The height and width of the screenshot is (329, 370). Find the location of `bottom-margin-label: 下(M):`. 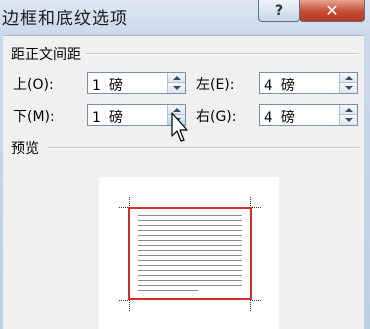

bottom-margin-label: 下(M): is located at coordinates (34, 117).